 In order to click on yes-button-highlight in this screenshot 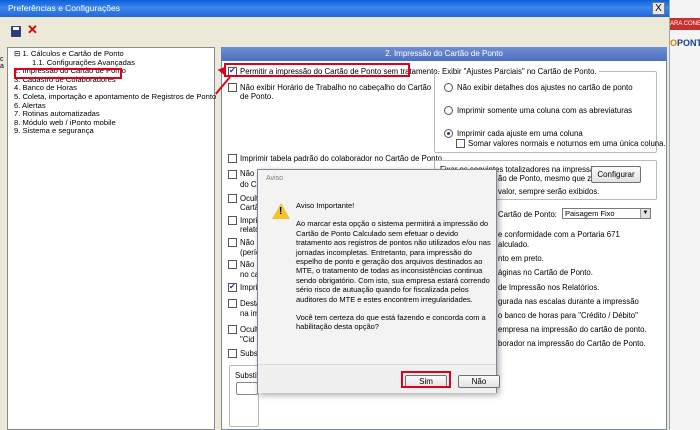, I will do `click(426, 379)`.